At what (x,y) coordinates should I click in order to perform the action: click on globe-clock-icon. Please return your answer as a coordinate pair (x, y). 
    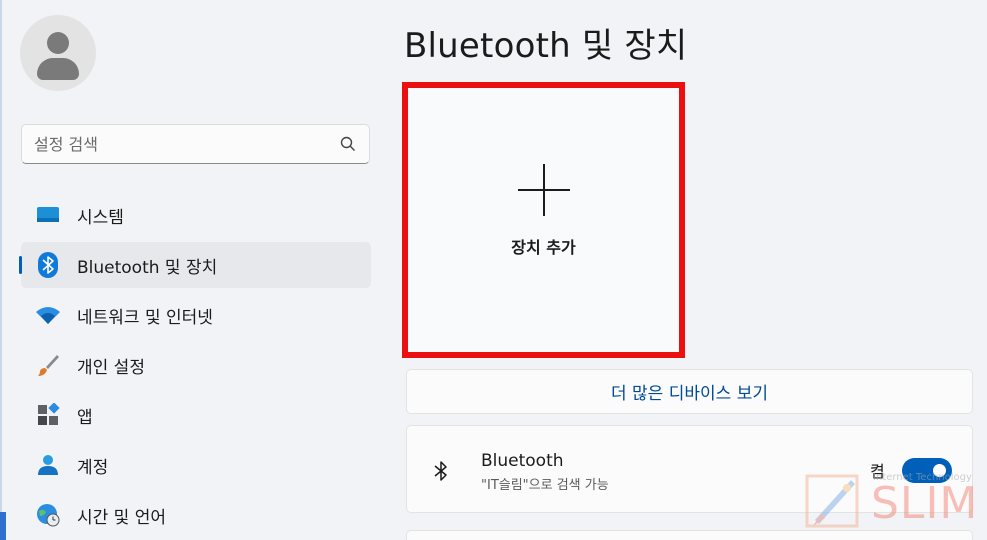
    Looking at the image, I should click on (48, 515).